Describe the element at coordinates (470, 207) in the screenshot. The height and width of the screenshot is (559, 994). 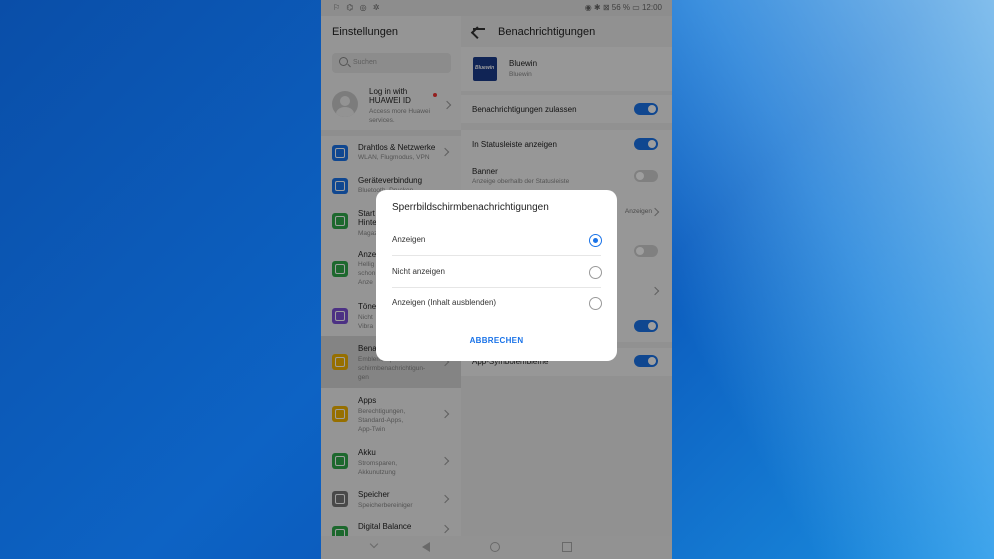
I see `dialog-title: Sperrbildschirmbenachrichtigungen` at that location.